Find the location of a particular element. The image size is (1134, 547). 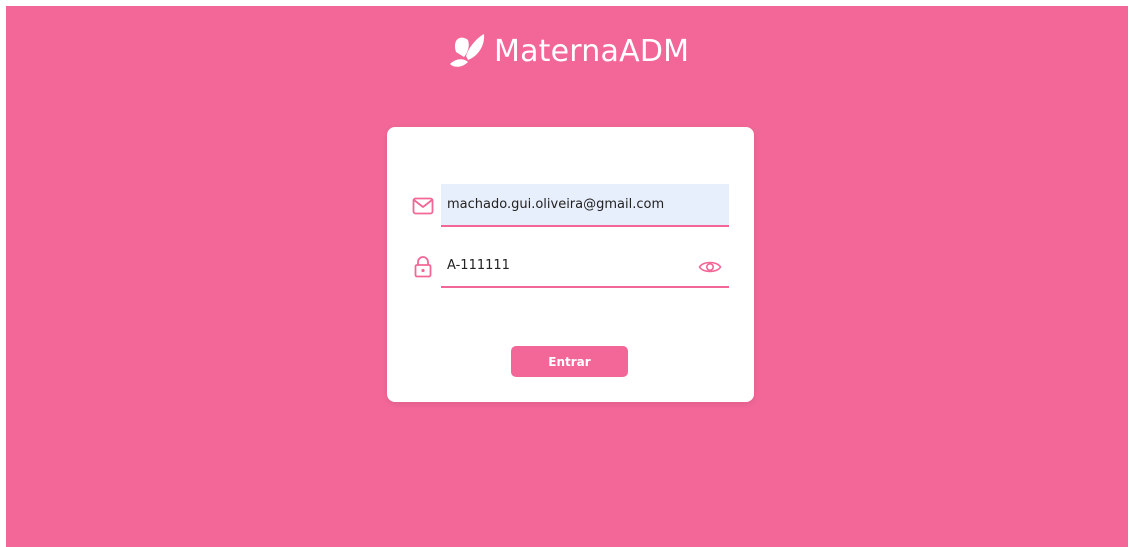

email-field-row is located at coordinates (570, 206).